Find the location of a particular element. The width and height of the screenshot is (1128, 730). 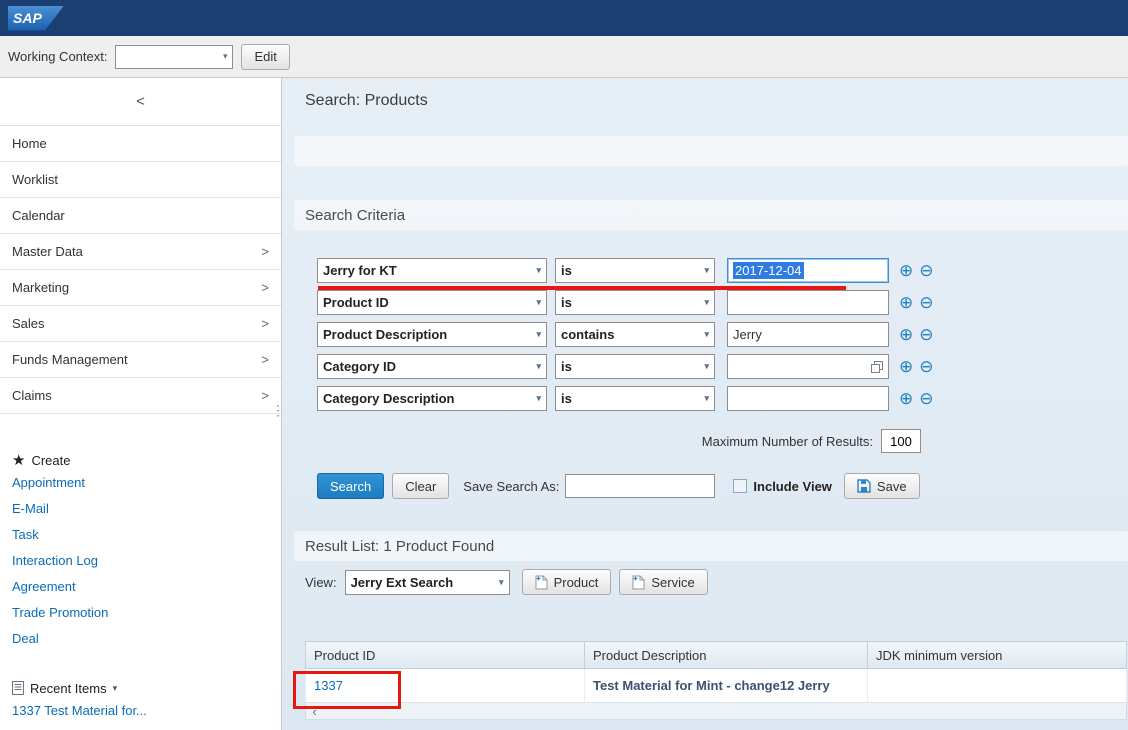

create-link-trade-promotion: Trade Promotion is located at coordinates (139, 613).